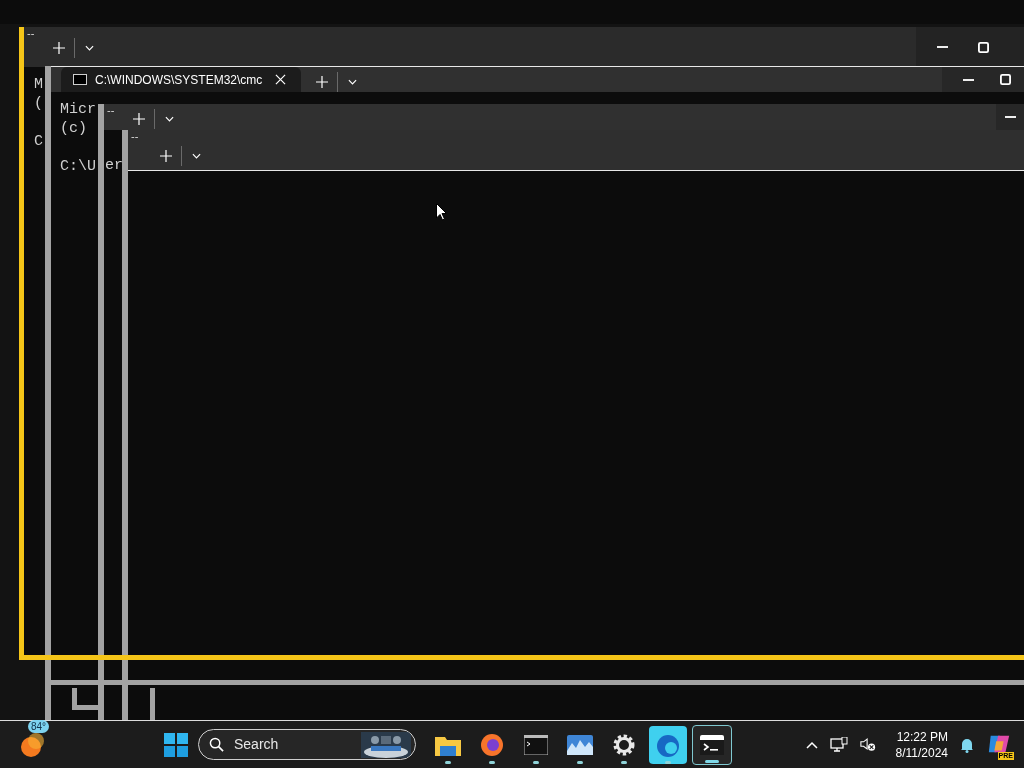 This screenshot has height=768, width=1024. What do you see at coordinates (967, 744) in the screenshot?
I see `bell-icon` at bounding box center [967, 744].